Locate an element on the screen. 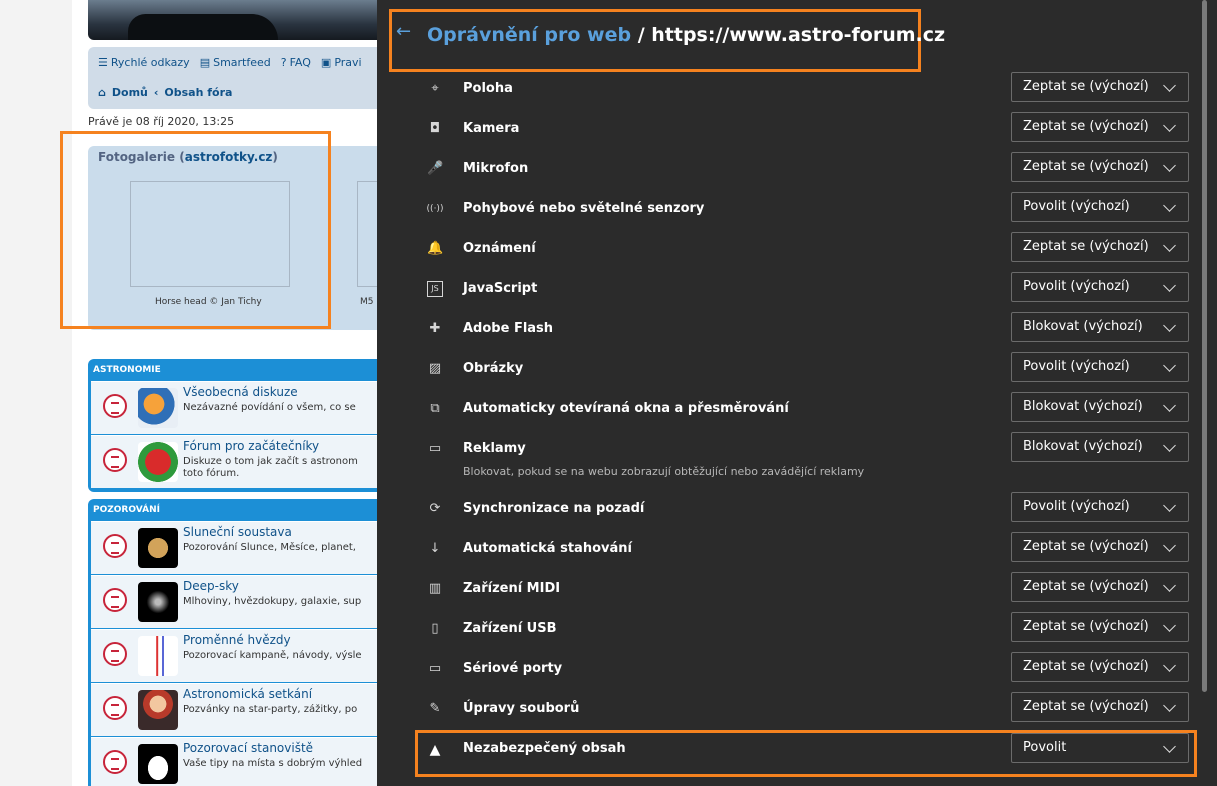 This screenshot has width=1217, height=786. forum-description: Vaše tipy na místa s dobrým výhled is located at coordinates (273, 763).